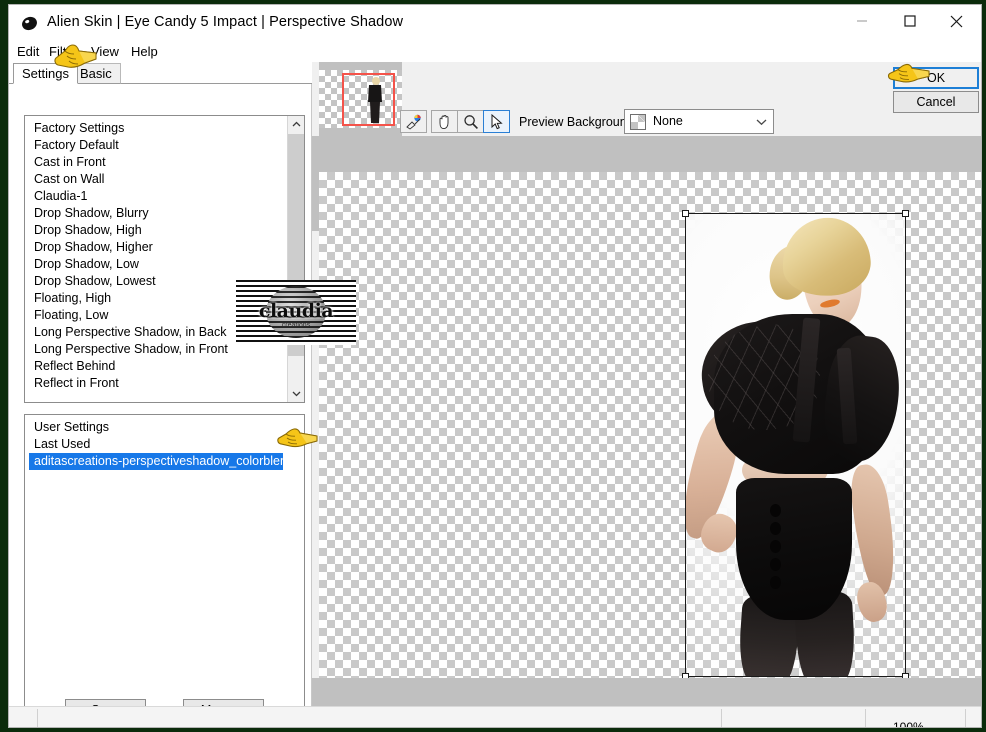  I want to click on magnifier-icon, so click(470, 121).